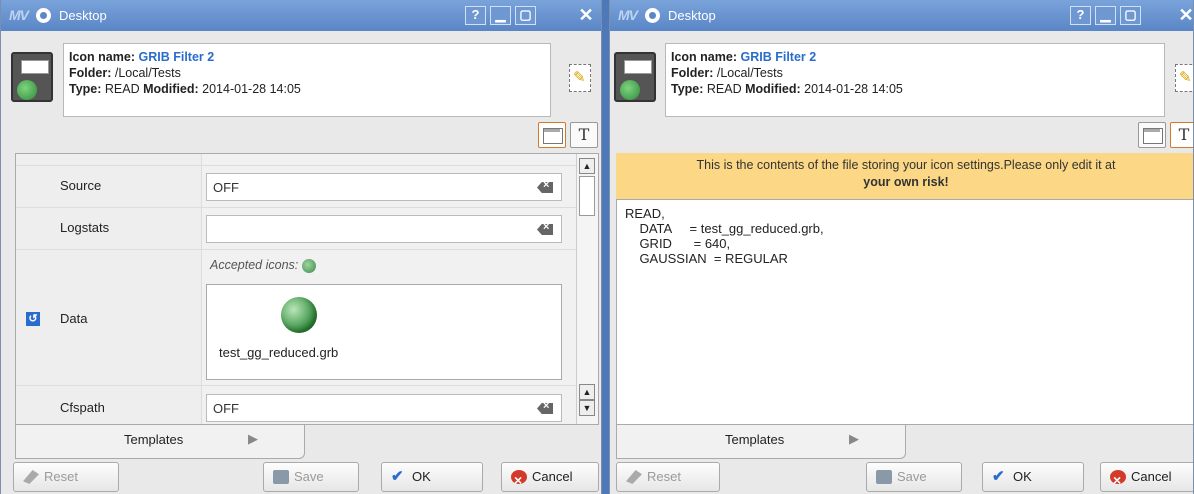 This screenshot has width=1194, height=494. Describe the element at coordinates (587, 196) in the screenshot. I see `scroll-thumb` at that location.